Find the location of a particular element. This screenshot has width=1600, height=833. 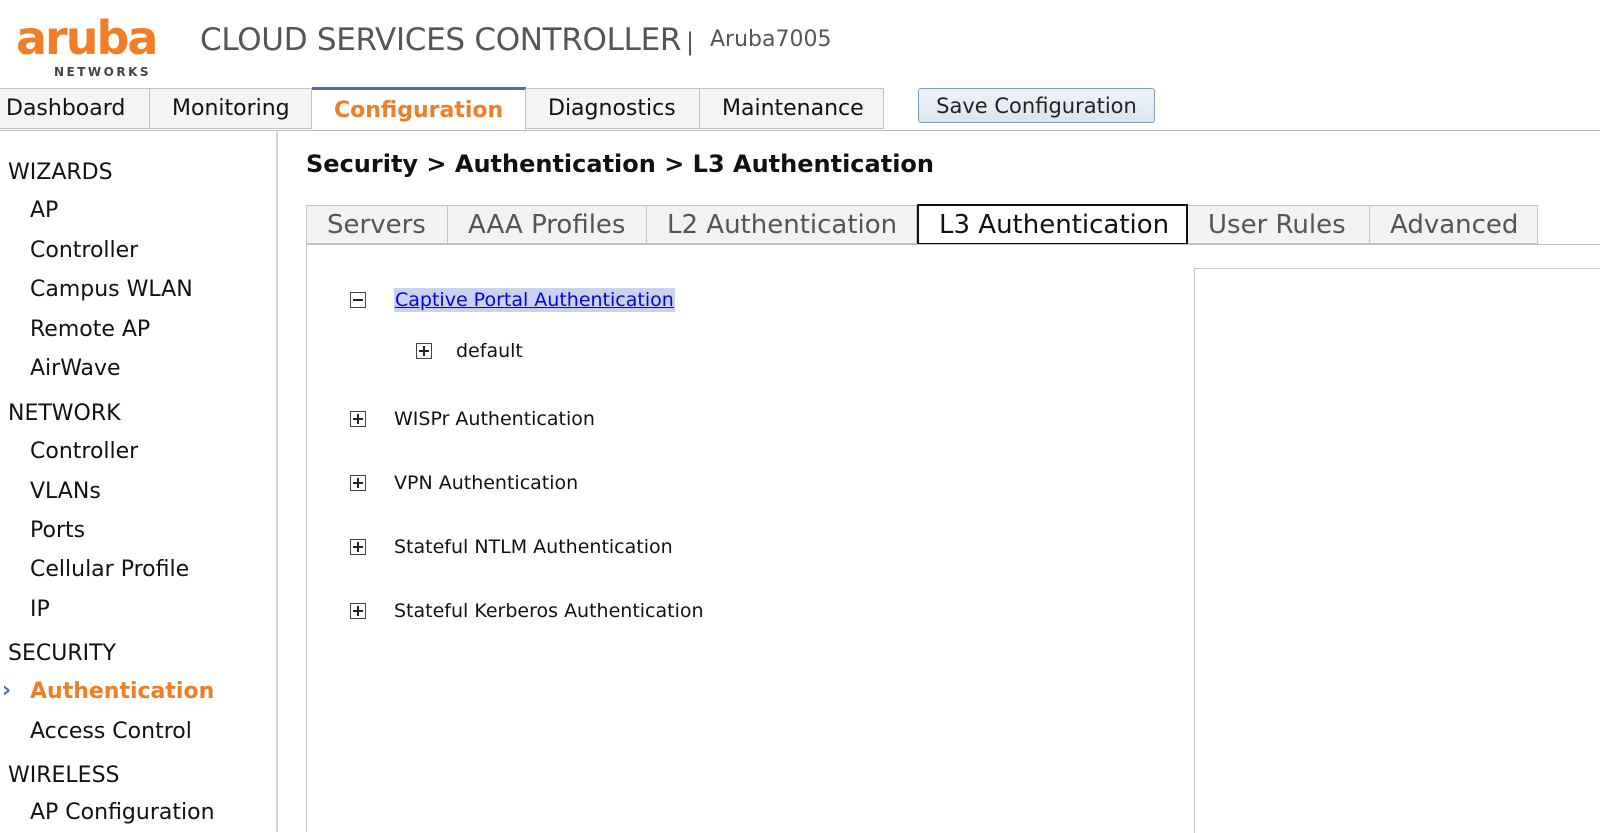

tab-servers: Servers is located at coordinates (377, 224).